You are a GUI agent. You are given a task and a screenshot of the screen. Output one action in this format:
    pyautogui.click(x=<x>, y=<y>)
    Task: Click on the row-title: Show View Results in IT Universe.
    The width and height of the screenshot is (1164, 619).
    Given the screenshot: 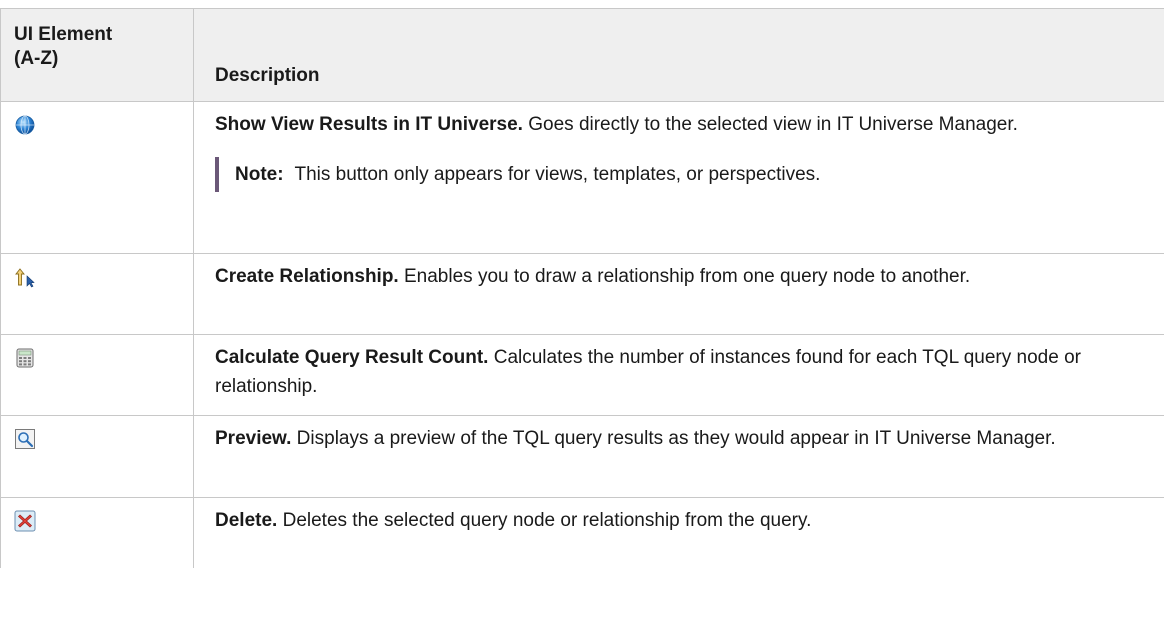 What is the action you would take?
    pyautogui.click(x=369, y=124)
    